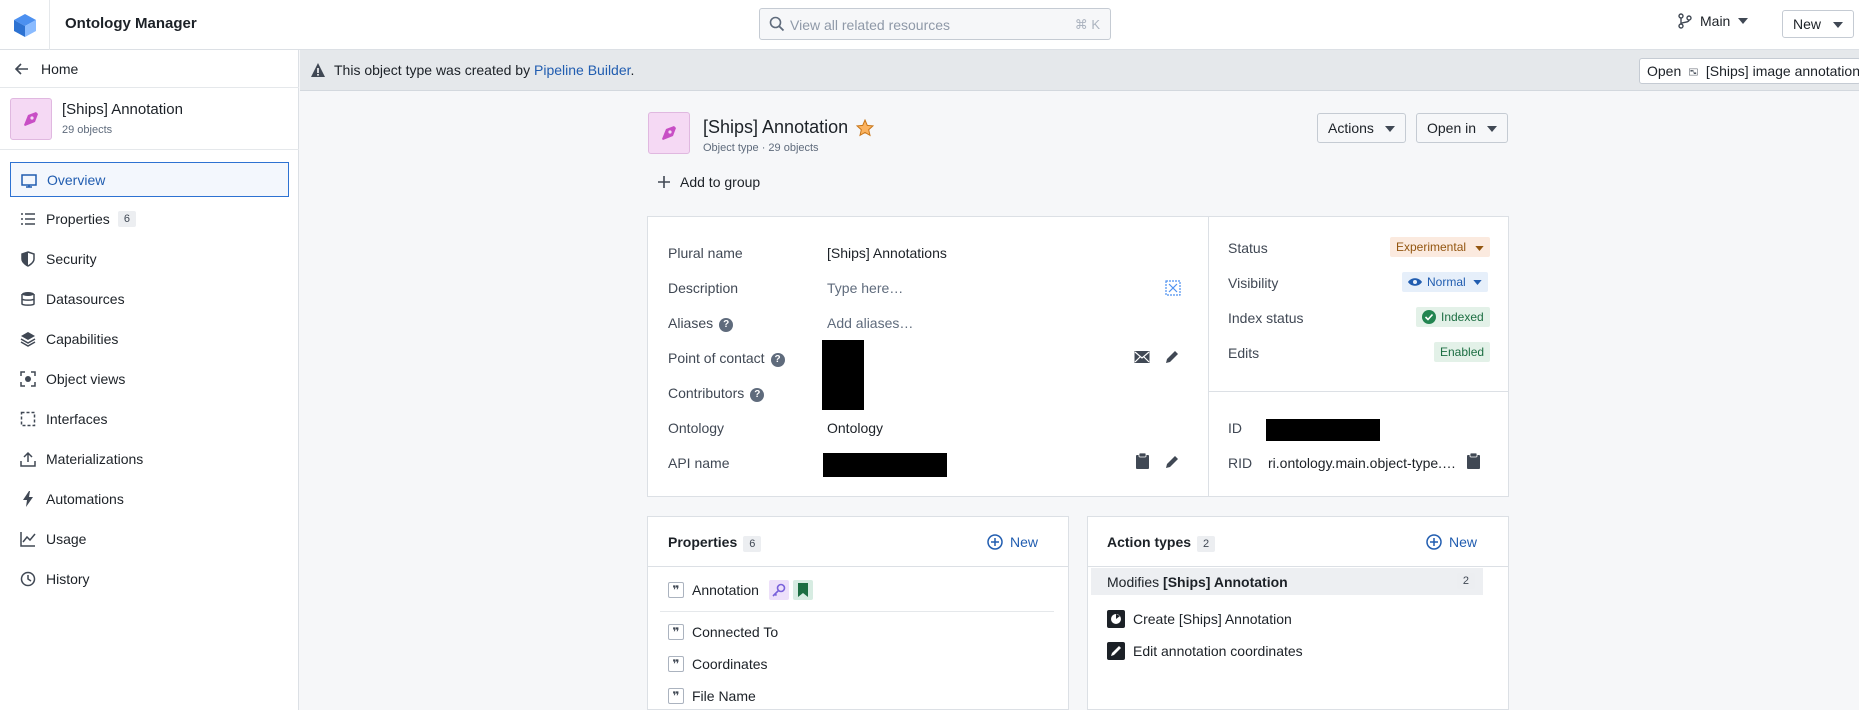 The width and height of the screenshot is (1859, 710). I want to click on sidebar-item-automations: Automations, so click(149, 499).